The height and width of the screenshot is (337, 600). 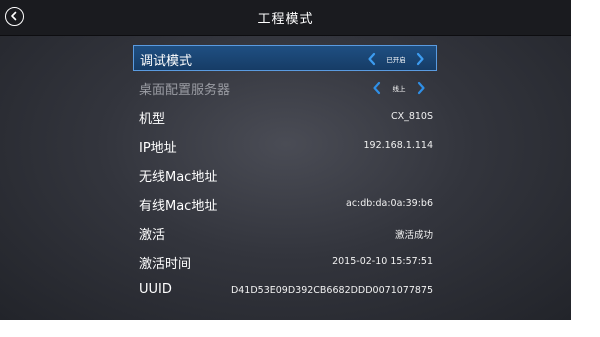 What do you see at coordinates (285, 262) in the screenshot?
I see `activation-time-row: 激活时间 2015-02-10 15:57:51` at bounding box center [285, 262].